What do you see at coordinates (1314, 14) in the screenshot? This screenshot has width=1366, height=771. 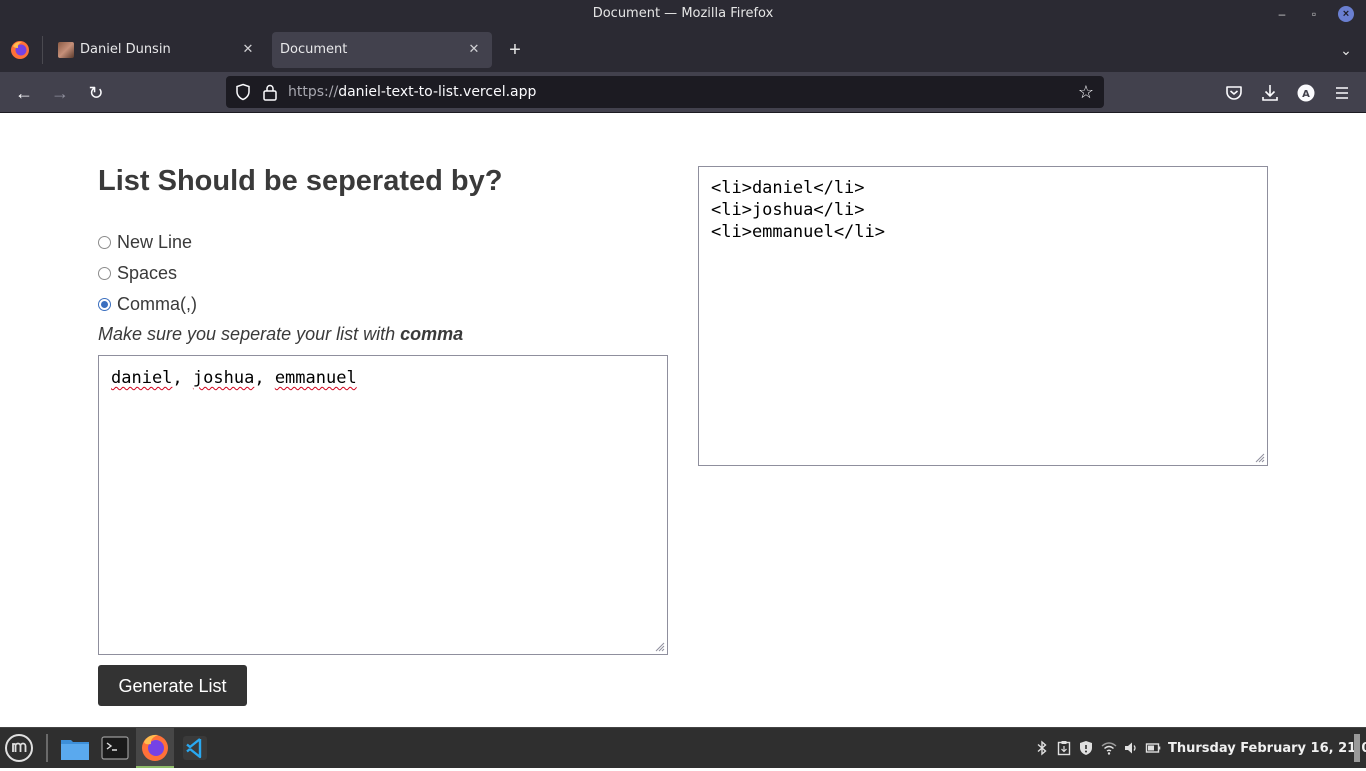 I see `restore-button: ▫` at bounding box center [1314, 14].